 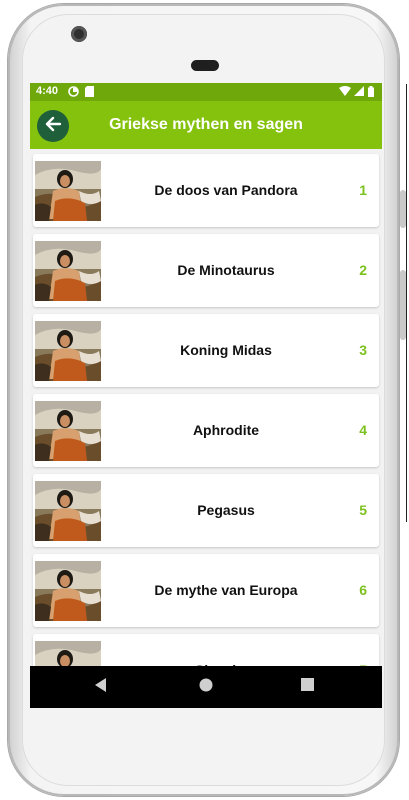 I want to click on list-item: Koning Midas 3, so click(x=206, y=350).